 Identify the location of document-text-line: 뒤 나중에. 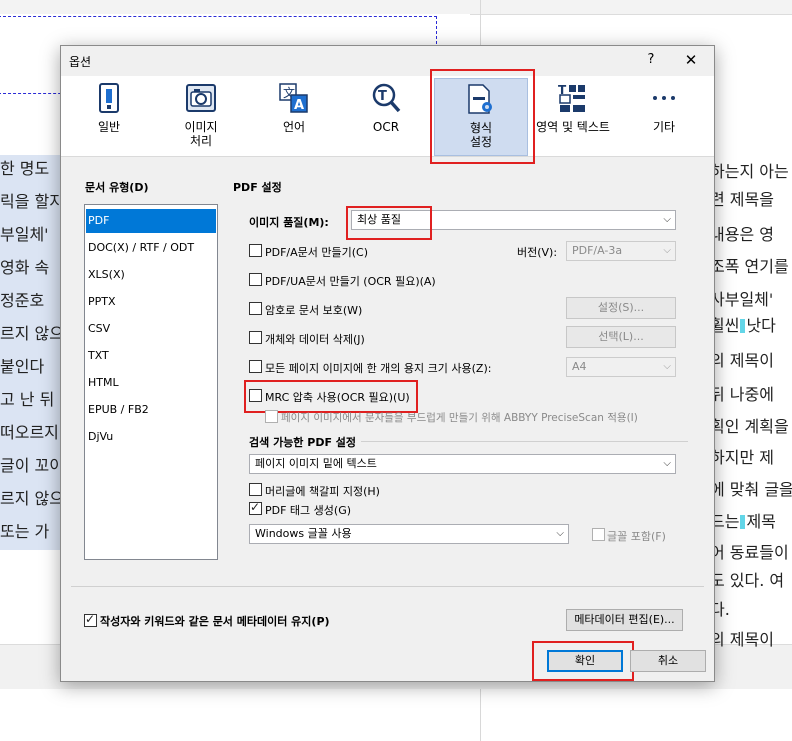
(742, 393).